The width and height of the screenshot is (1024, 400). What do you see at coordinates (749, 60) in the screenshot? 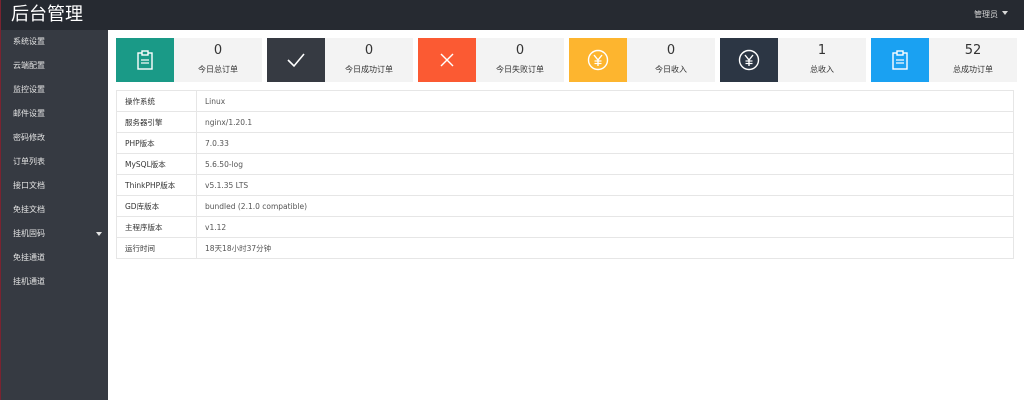
I see `yen-circle-icon` at bounding box center [749, 60].